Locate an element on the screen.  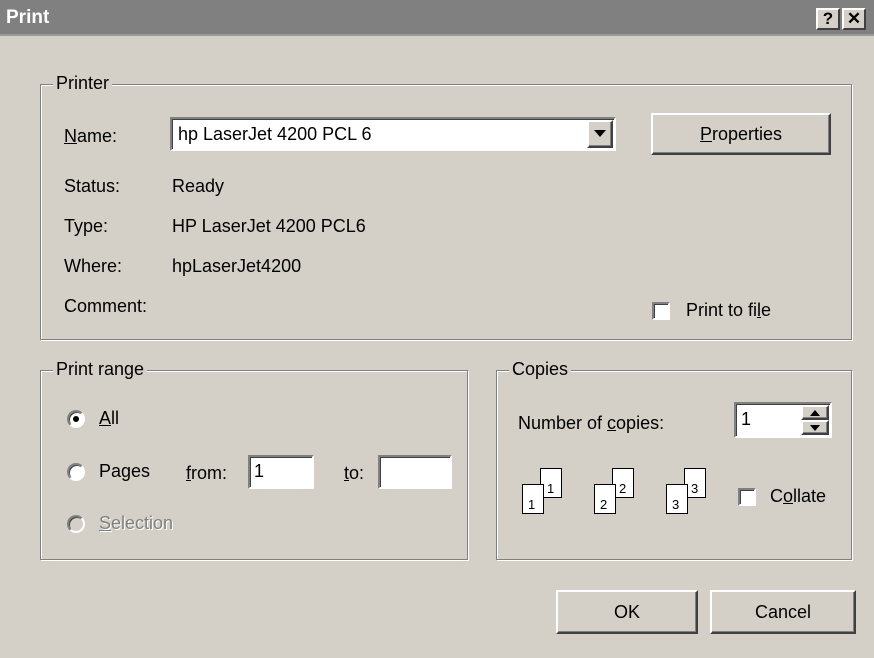
from-label: from: is located at coordinates (207, 473).